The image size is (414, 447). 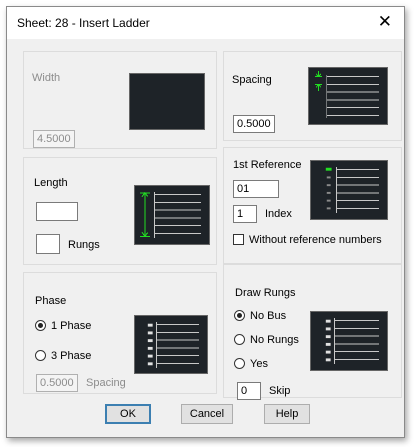 I want to click on phase-preview, so click(x=171, y=344).